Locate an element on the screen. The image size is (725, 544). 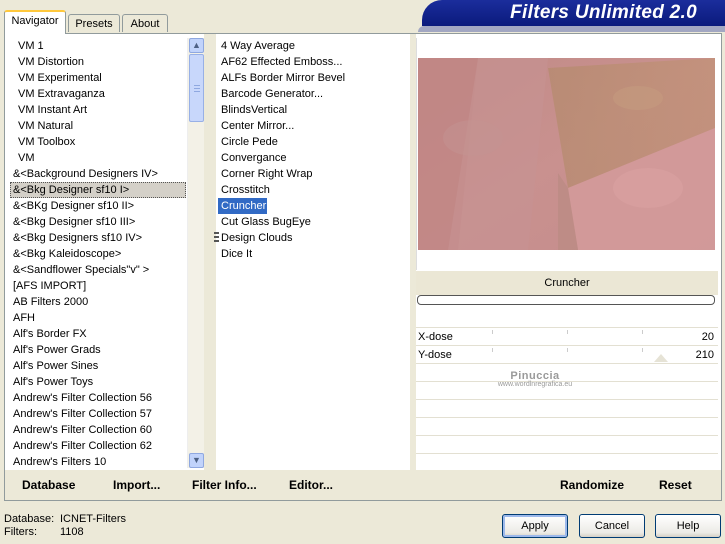
category-item: &<Background Designers IV> is located at coordinates (98, 174).